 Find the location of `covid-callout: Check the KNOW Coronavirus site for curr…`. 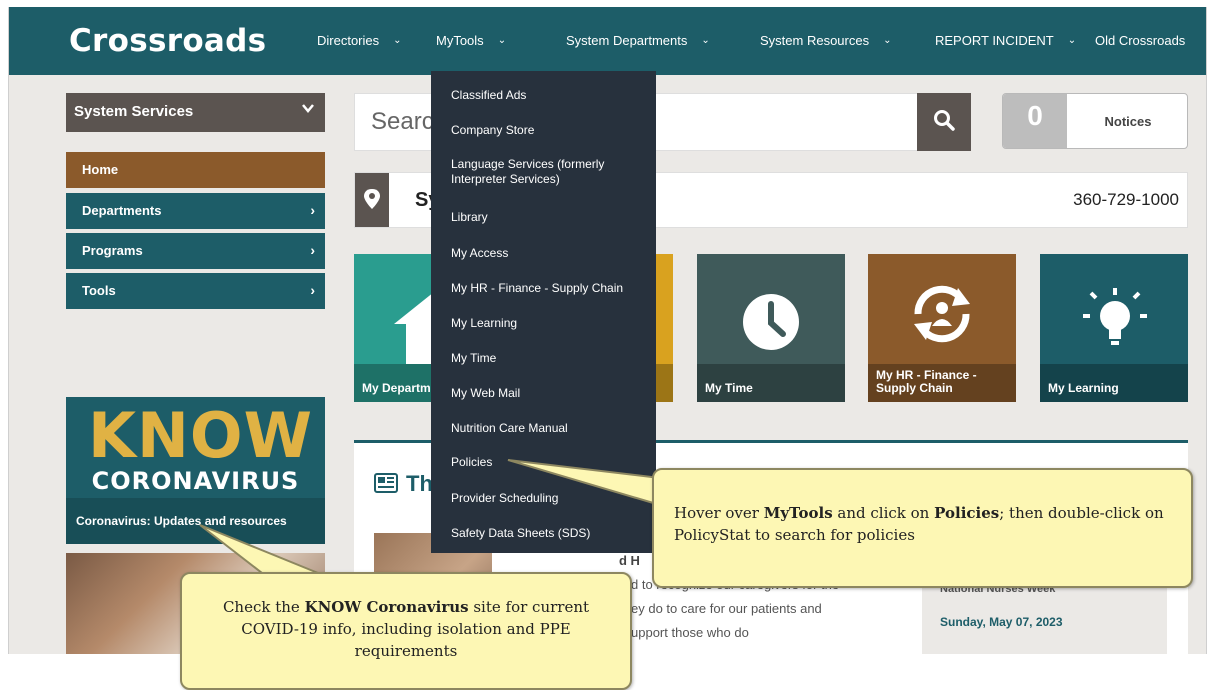

covid-callout: Check the KNOW Coronavirus site for curr… is located at coordinates (406, 631).